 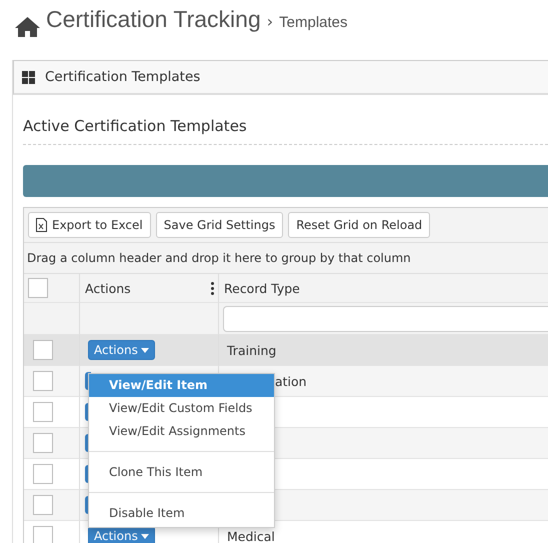 What do you see at coordinates (359, 225) in the screenshot?
I see `toolbar-button: Reset Grid on Reload` at bounding box center [359, 225].